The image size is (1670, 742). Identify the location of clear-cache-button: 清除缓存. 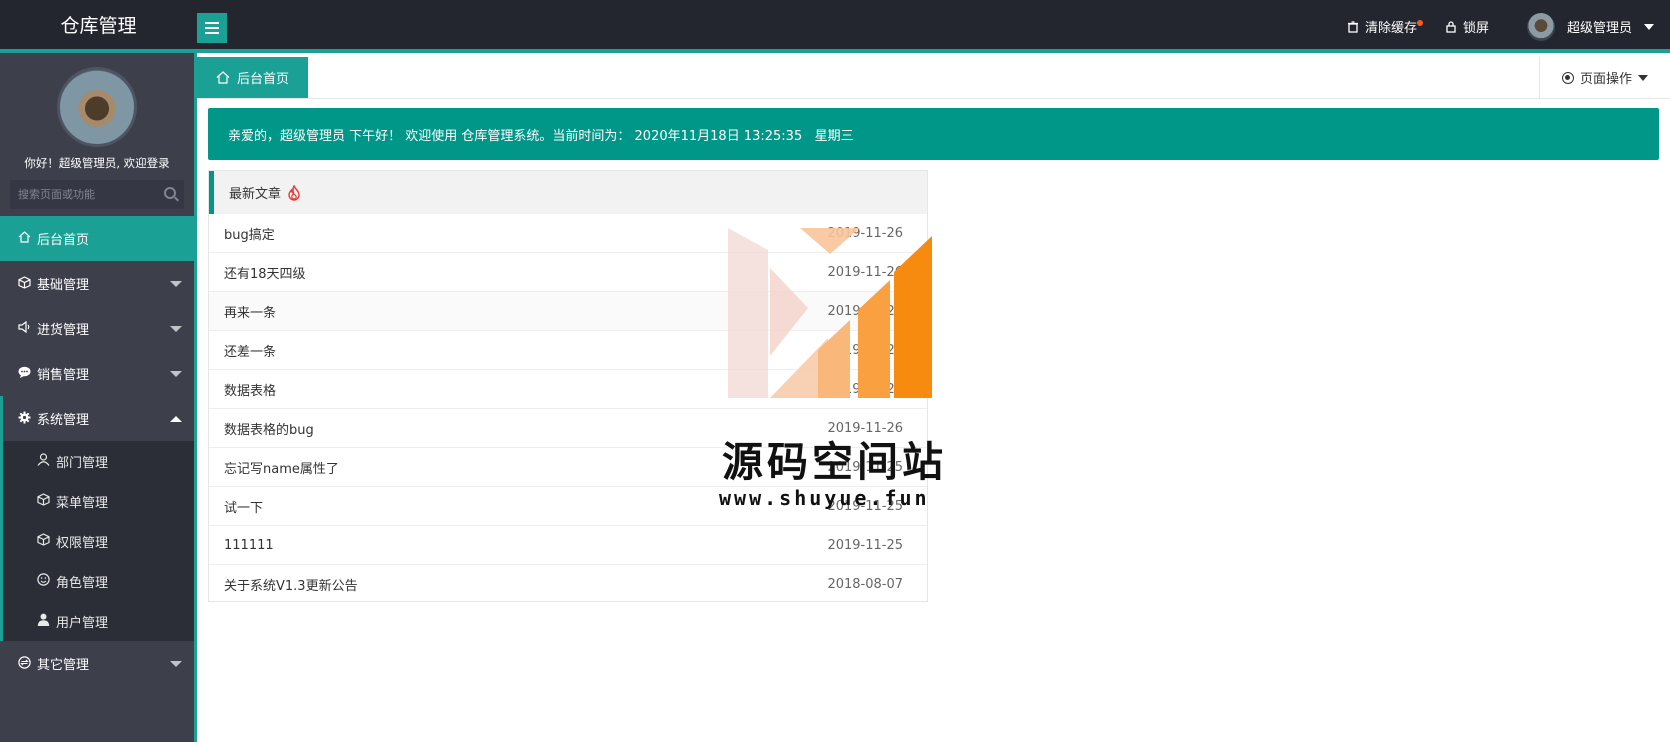
(1382, 26).